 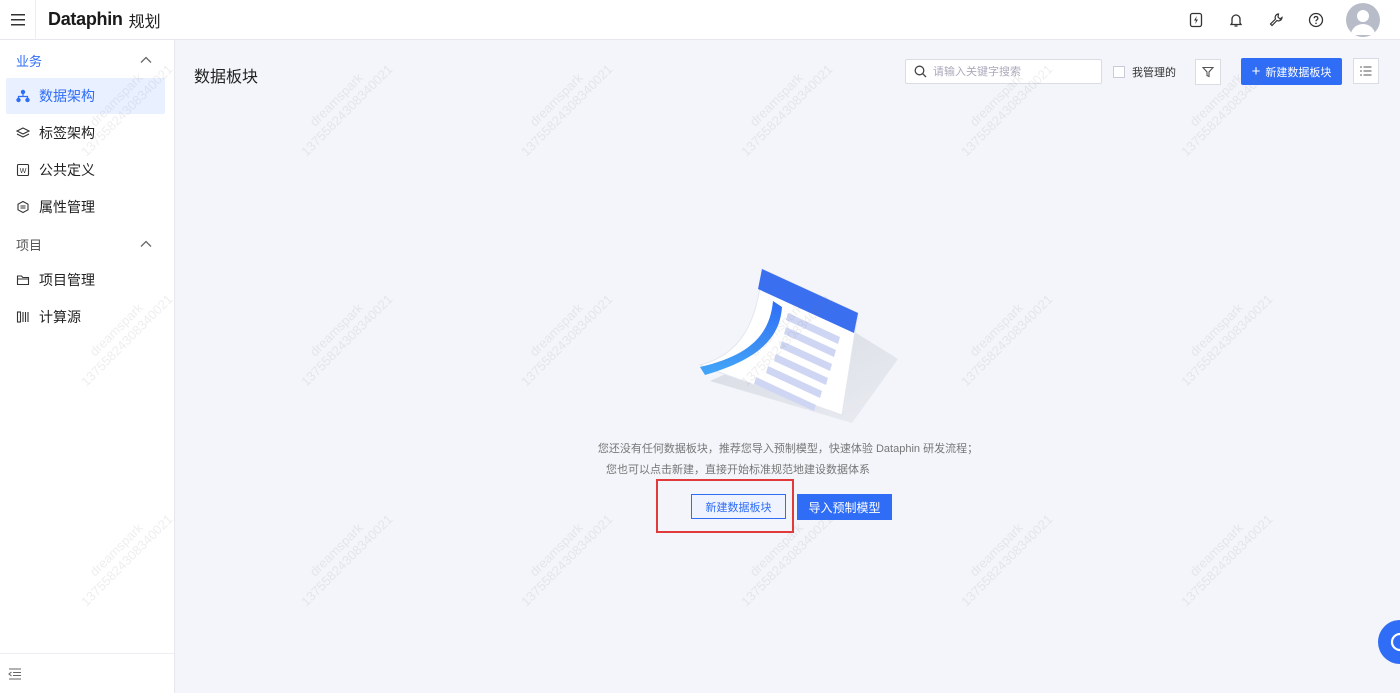 I want to click on sidebar-item-label: 公共定义, so click(x=67, y=170).